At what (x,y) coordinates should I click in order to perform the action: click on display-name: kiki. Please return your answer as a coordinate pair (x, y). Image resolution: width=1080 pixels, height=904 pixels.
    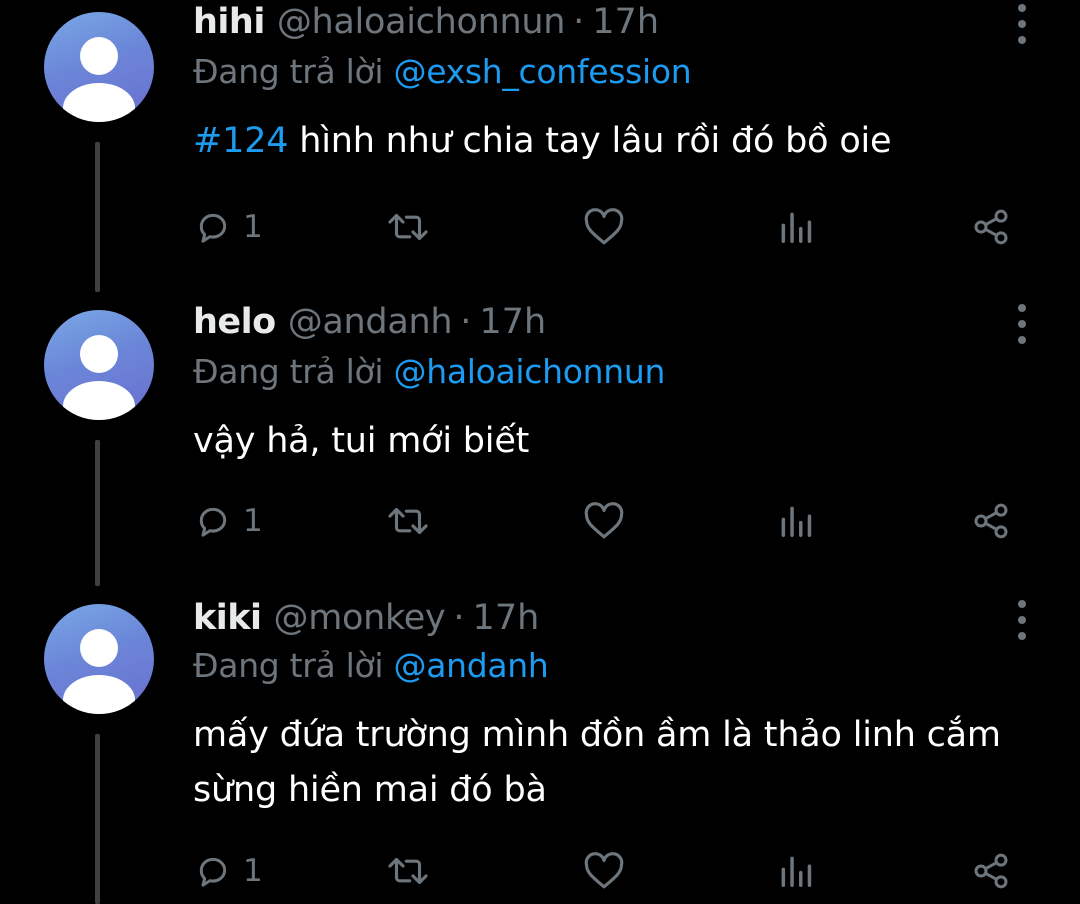
    Looking at the image, I should click on (227, 618).